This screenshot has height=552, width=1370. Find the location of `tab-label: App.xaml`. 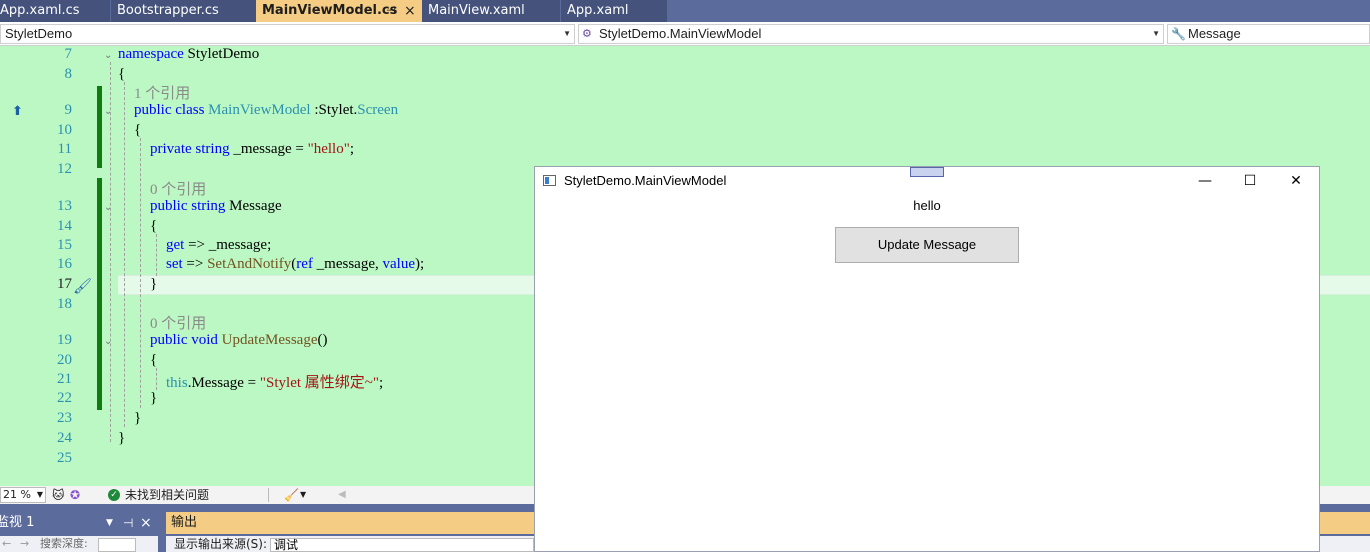

tab-label: App.xaml is located at coordinates (598, 10).